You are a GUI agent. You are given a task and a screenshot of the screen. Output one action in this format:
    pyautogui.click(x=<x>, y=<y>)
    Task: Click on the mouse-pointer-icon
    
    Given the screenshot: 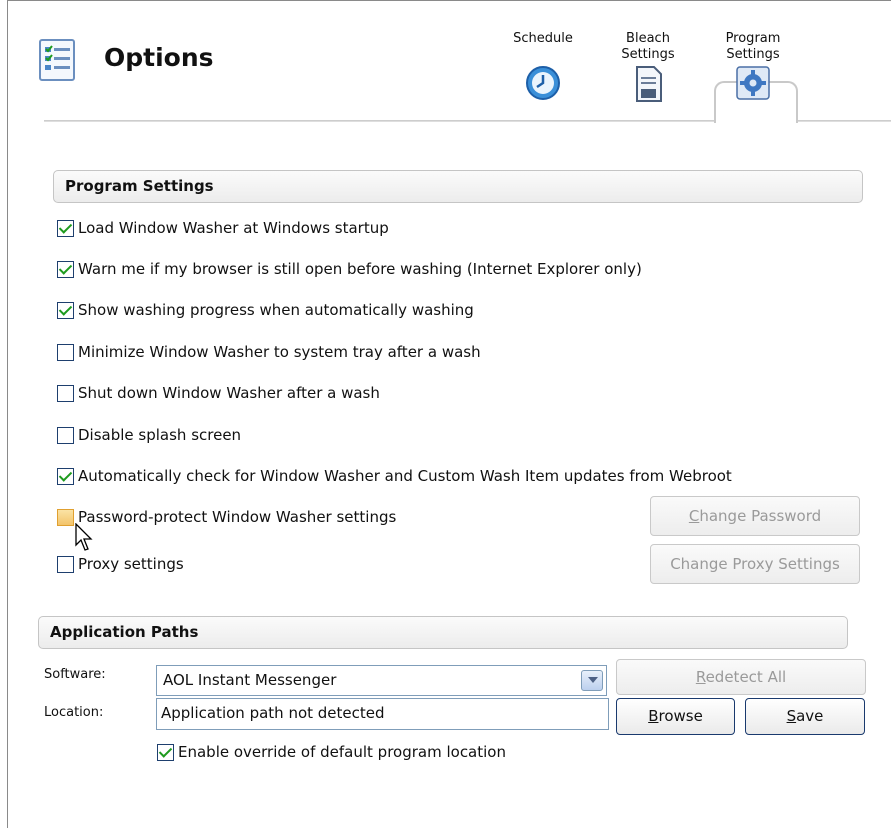 What is the action you would take?
    pyautogui.click(x=84, y=537)
    